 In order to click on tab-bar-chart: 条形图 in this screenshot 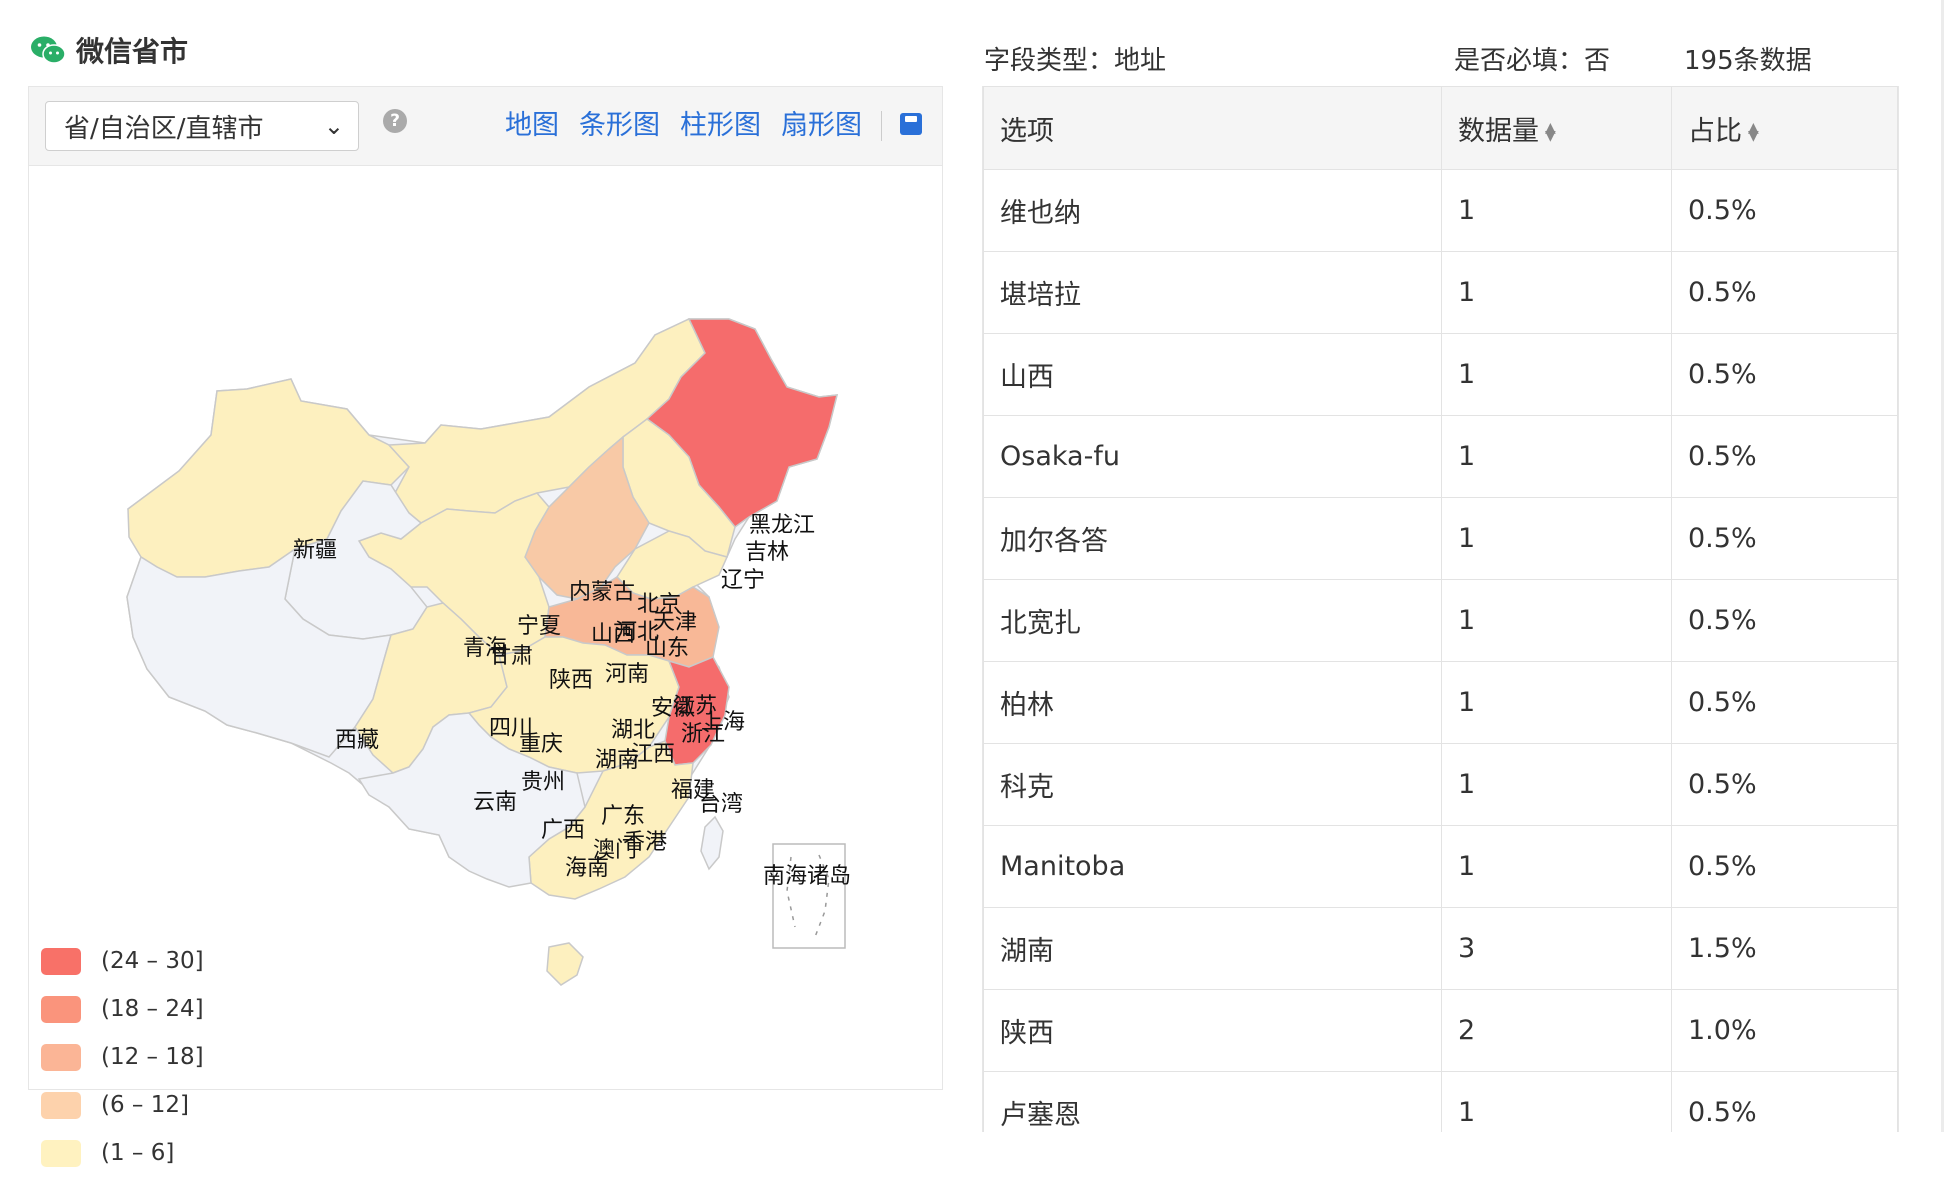, I will do `click(619, 122)`.